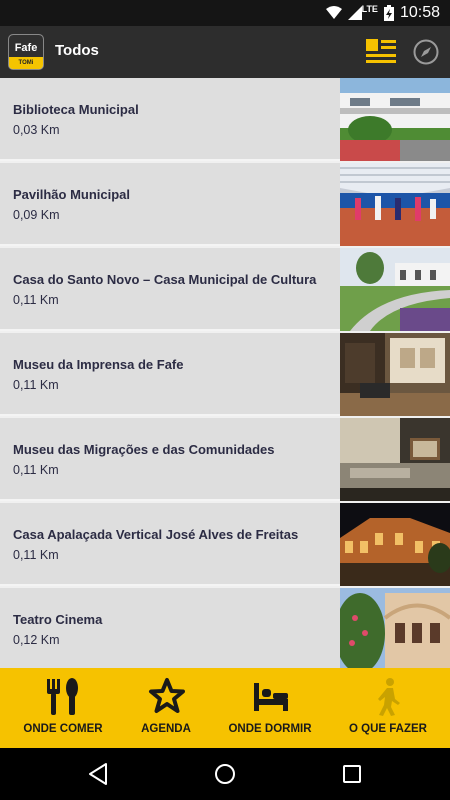 Image resolution: width=450 pixels, height=800 pixels. What do you see at coordinates (167, 695) in the screenshot?
I see `star-icon` at bounding box center [167, 695].